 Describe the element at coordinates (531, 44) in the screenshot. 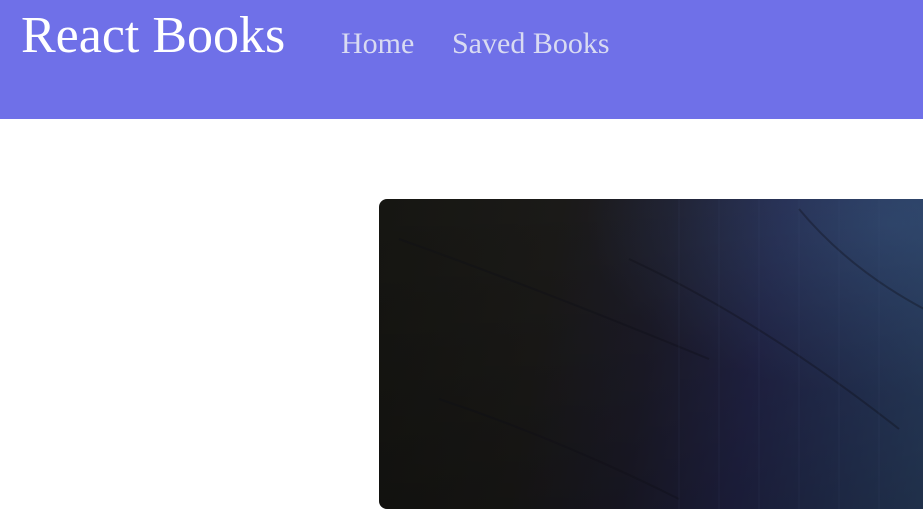

I see `nav-link-saved-books: Saved Books` at that location.